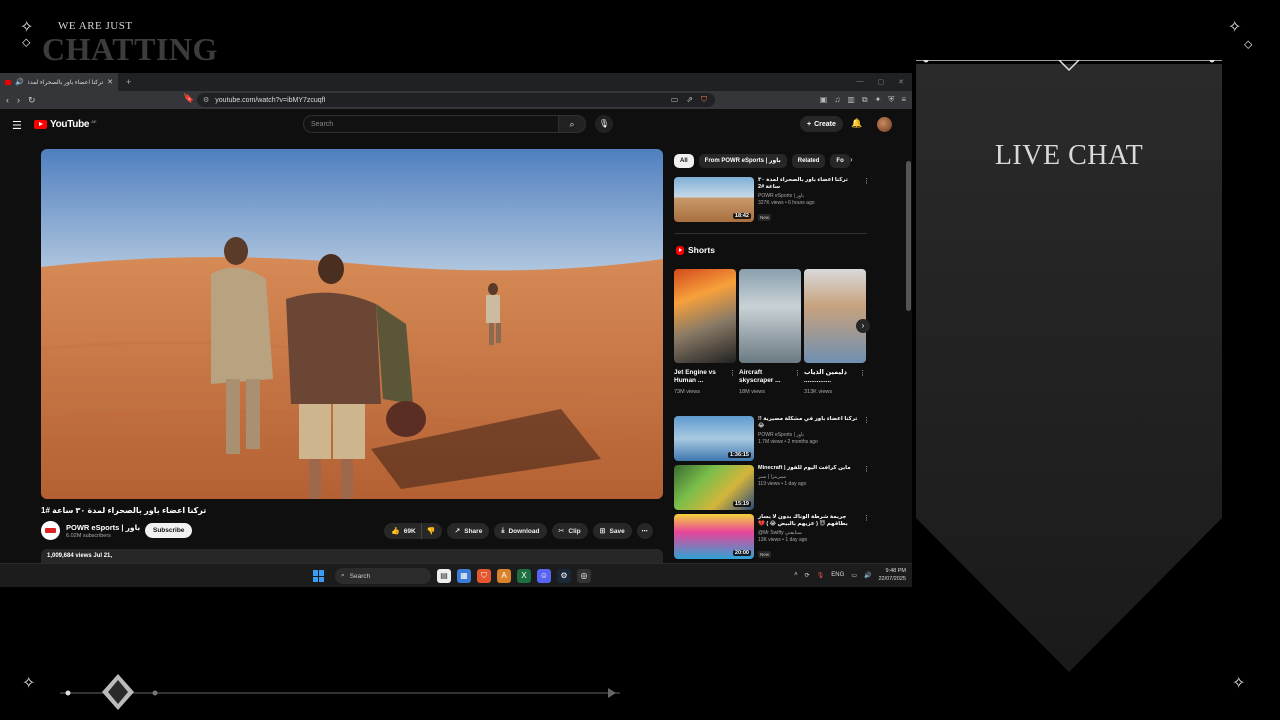 The width and height of the screenshot is (1280, 720). What do you see at coordinates (714, 536) in the screenshot?
I see `video-thumbnail: 20:00` at bounding box center [714, 536].